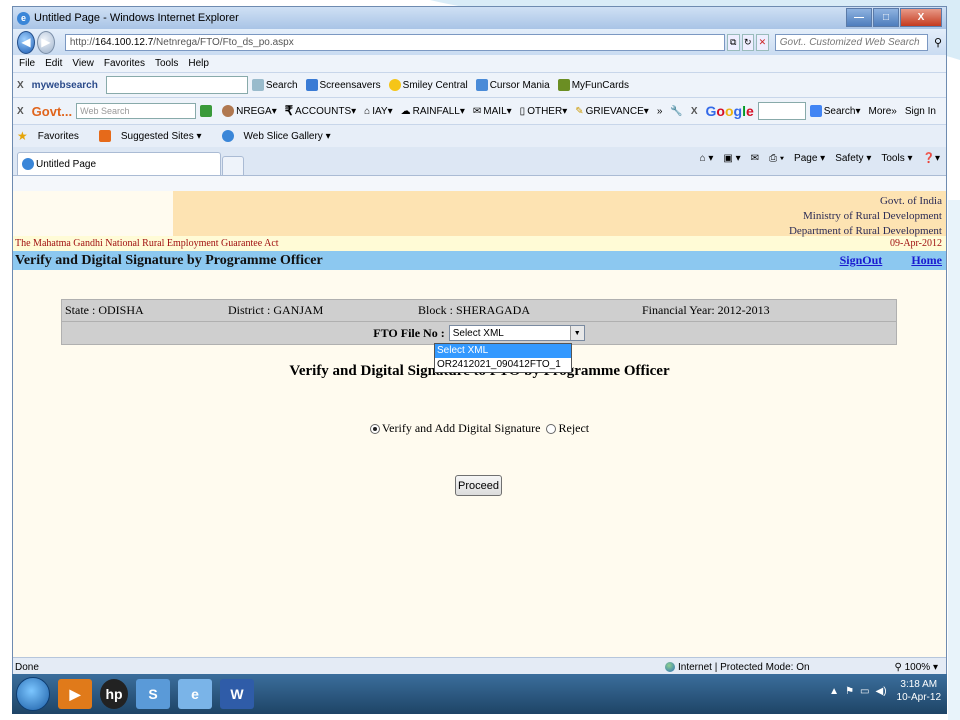 The width and height of the screenshot is (960, 720). What do you see at coordinates (26, 42) in the screenshot?
I see `back-button: ◀` at bounding box center [26, 42].